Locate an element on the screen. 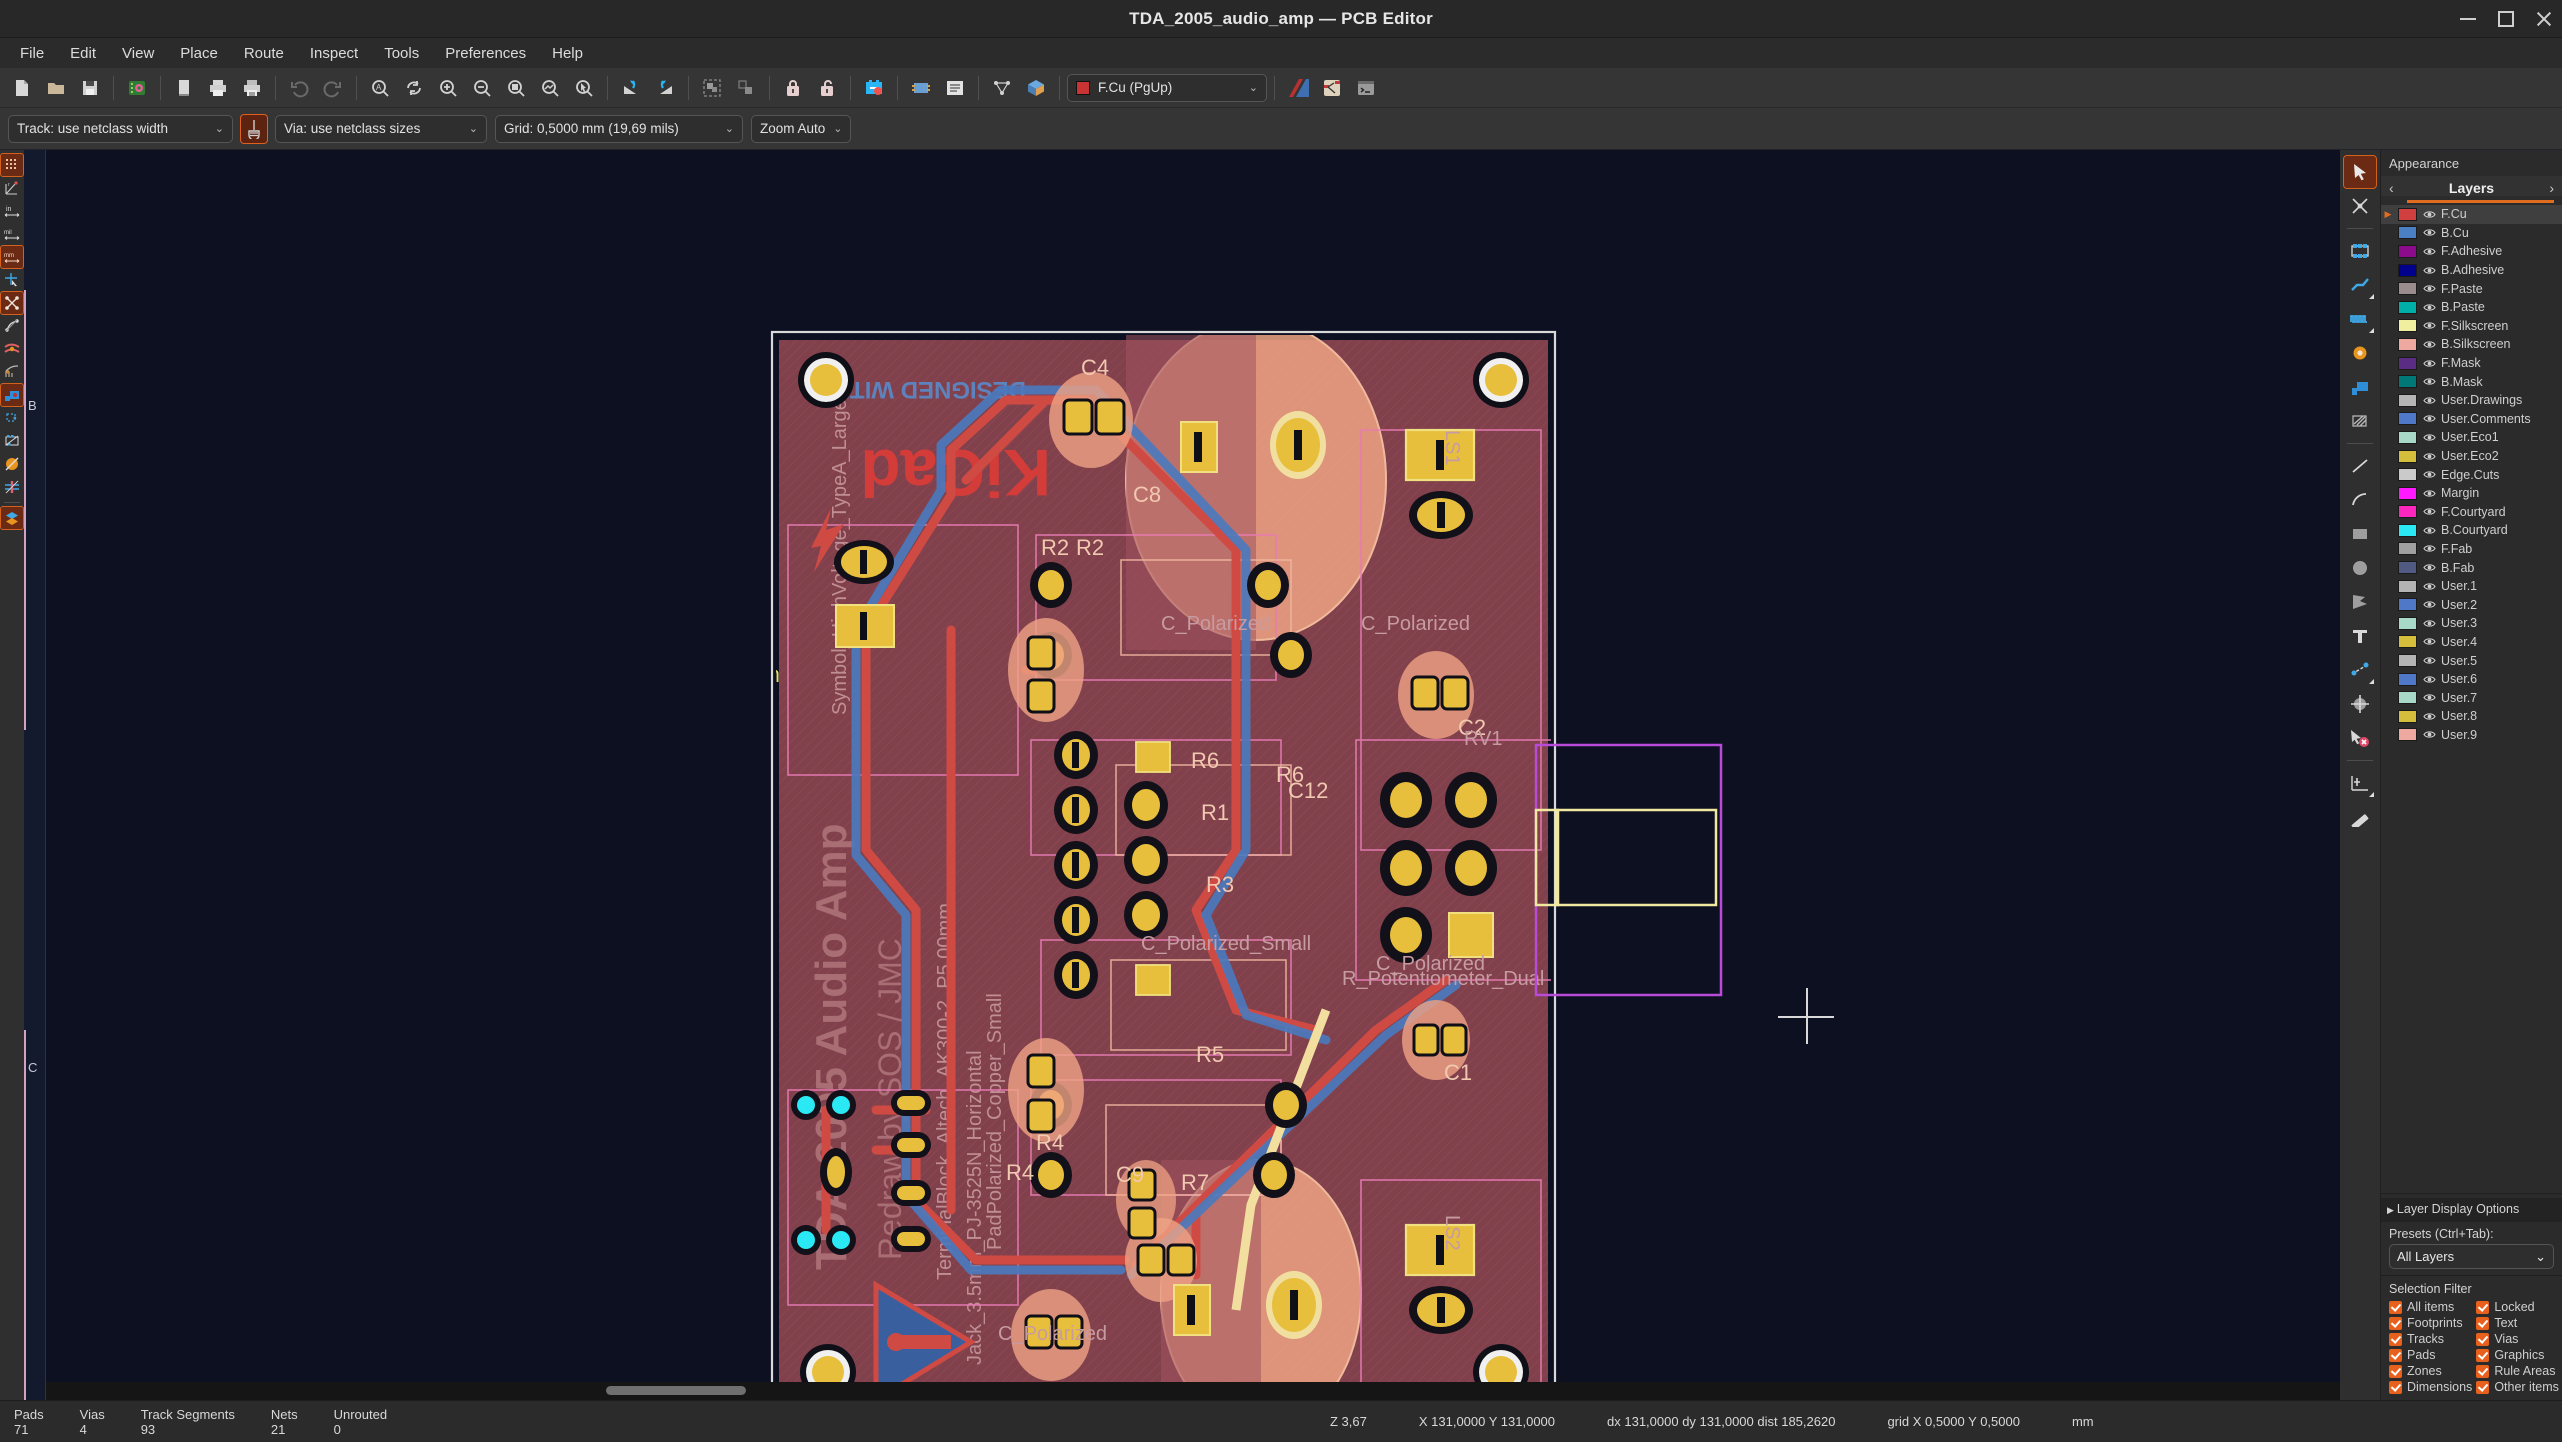 Image resolution: width=2562 pixels, height=1442 pixels. layer-row-f-silkscreen: F.Silkscreen is located at coordinates (2471, 326).